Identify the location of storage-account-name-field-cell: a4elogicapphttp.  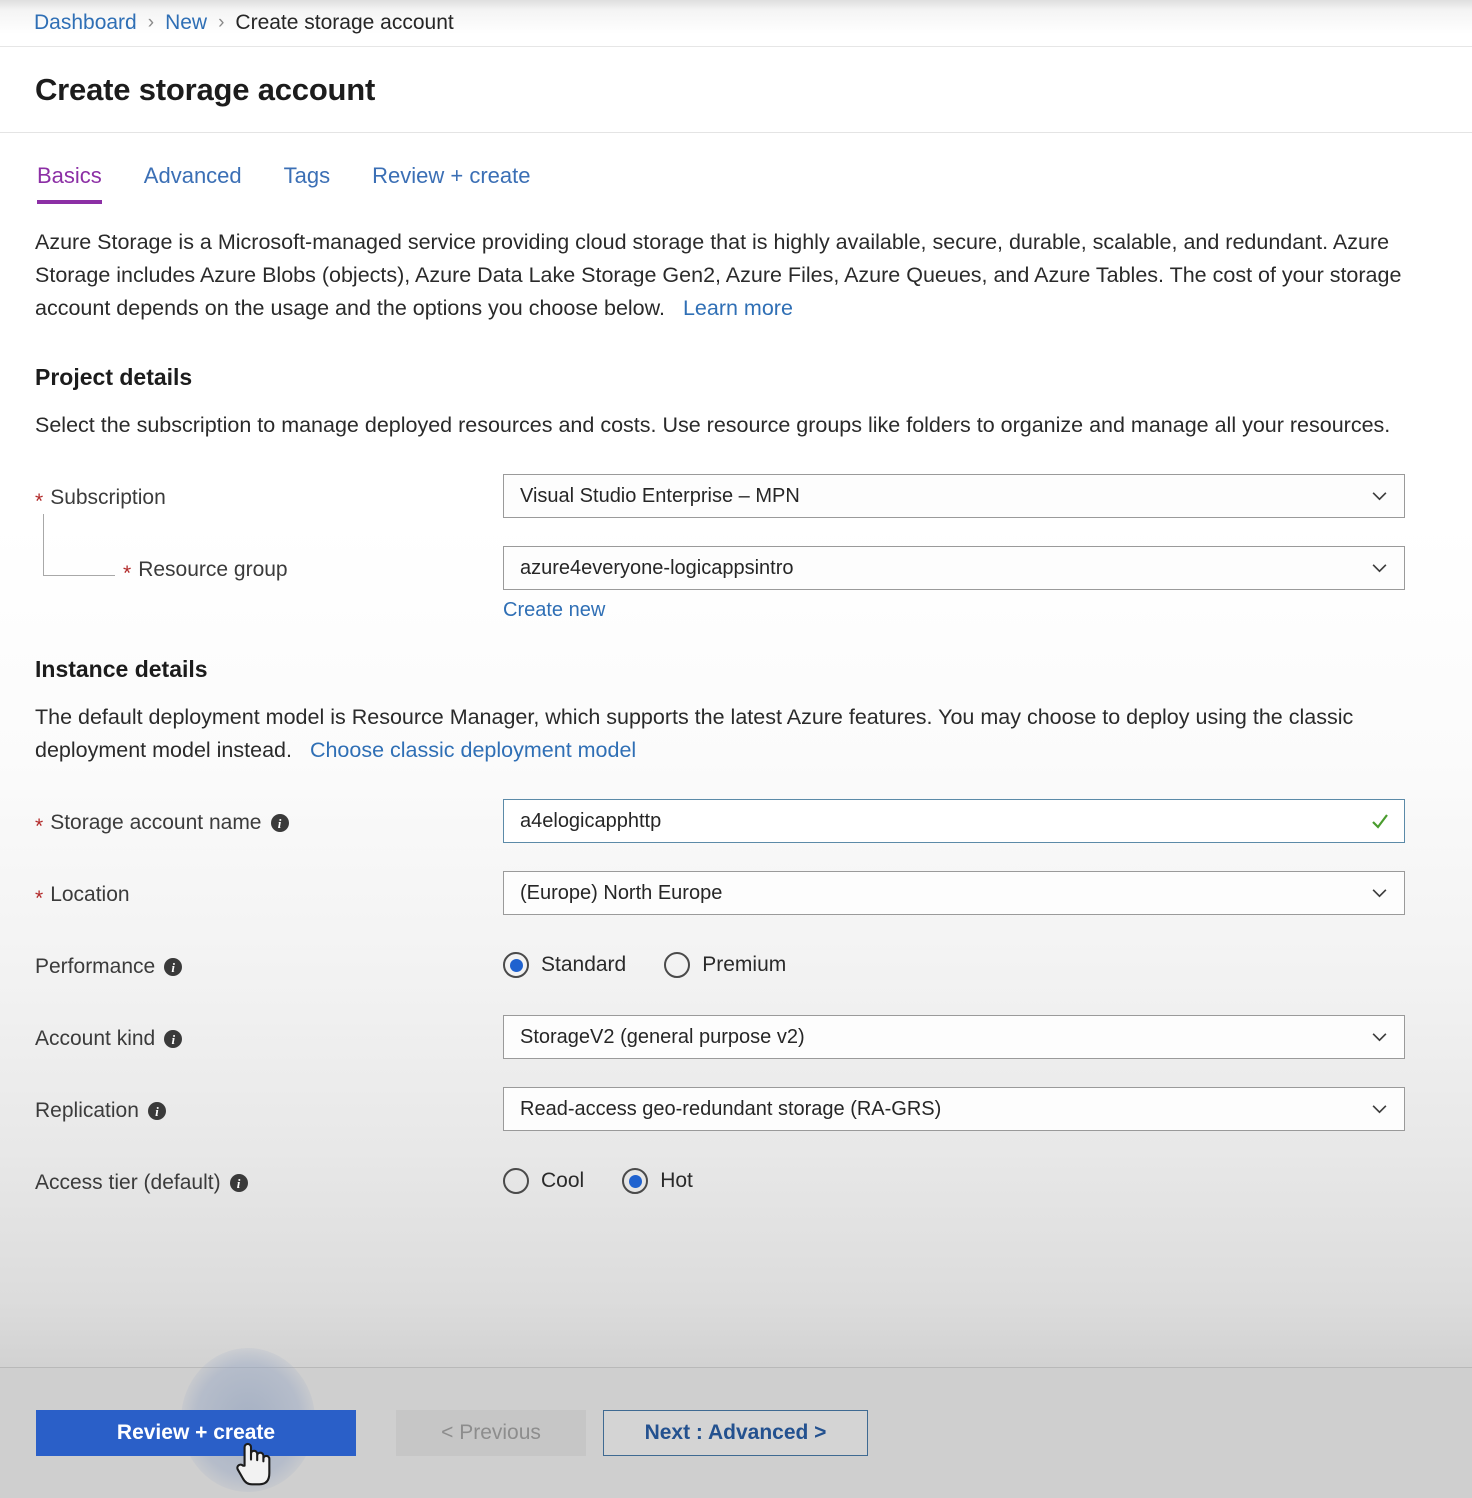
(970, 821).